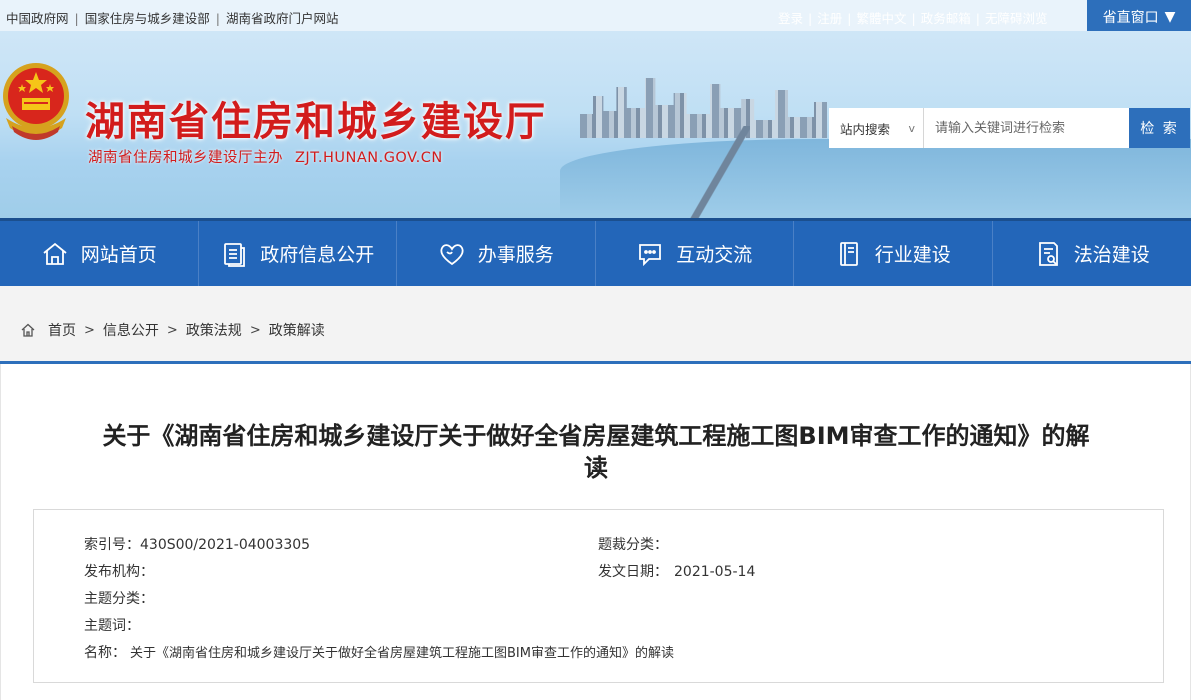 The image size is (1191, 700). What do you see at coordinates (865, 129) in the screenshot?
I see `search-scope-label: 站内搜索` at bounding box center [865, 129].